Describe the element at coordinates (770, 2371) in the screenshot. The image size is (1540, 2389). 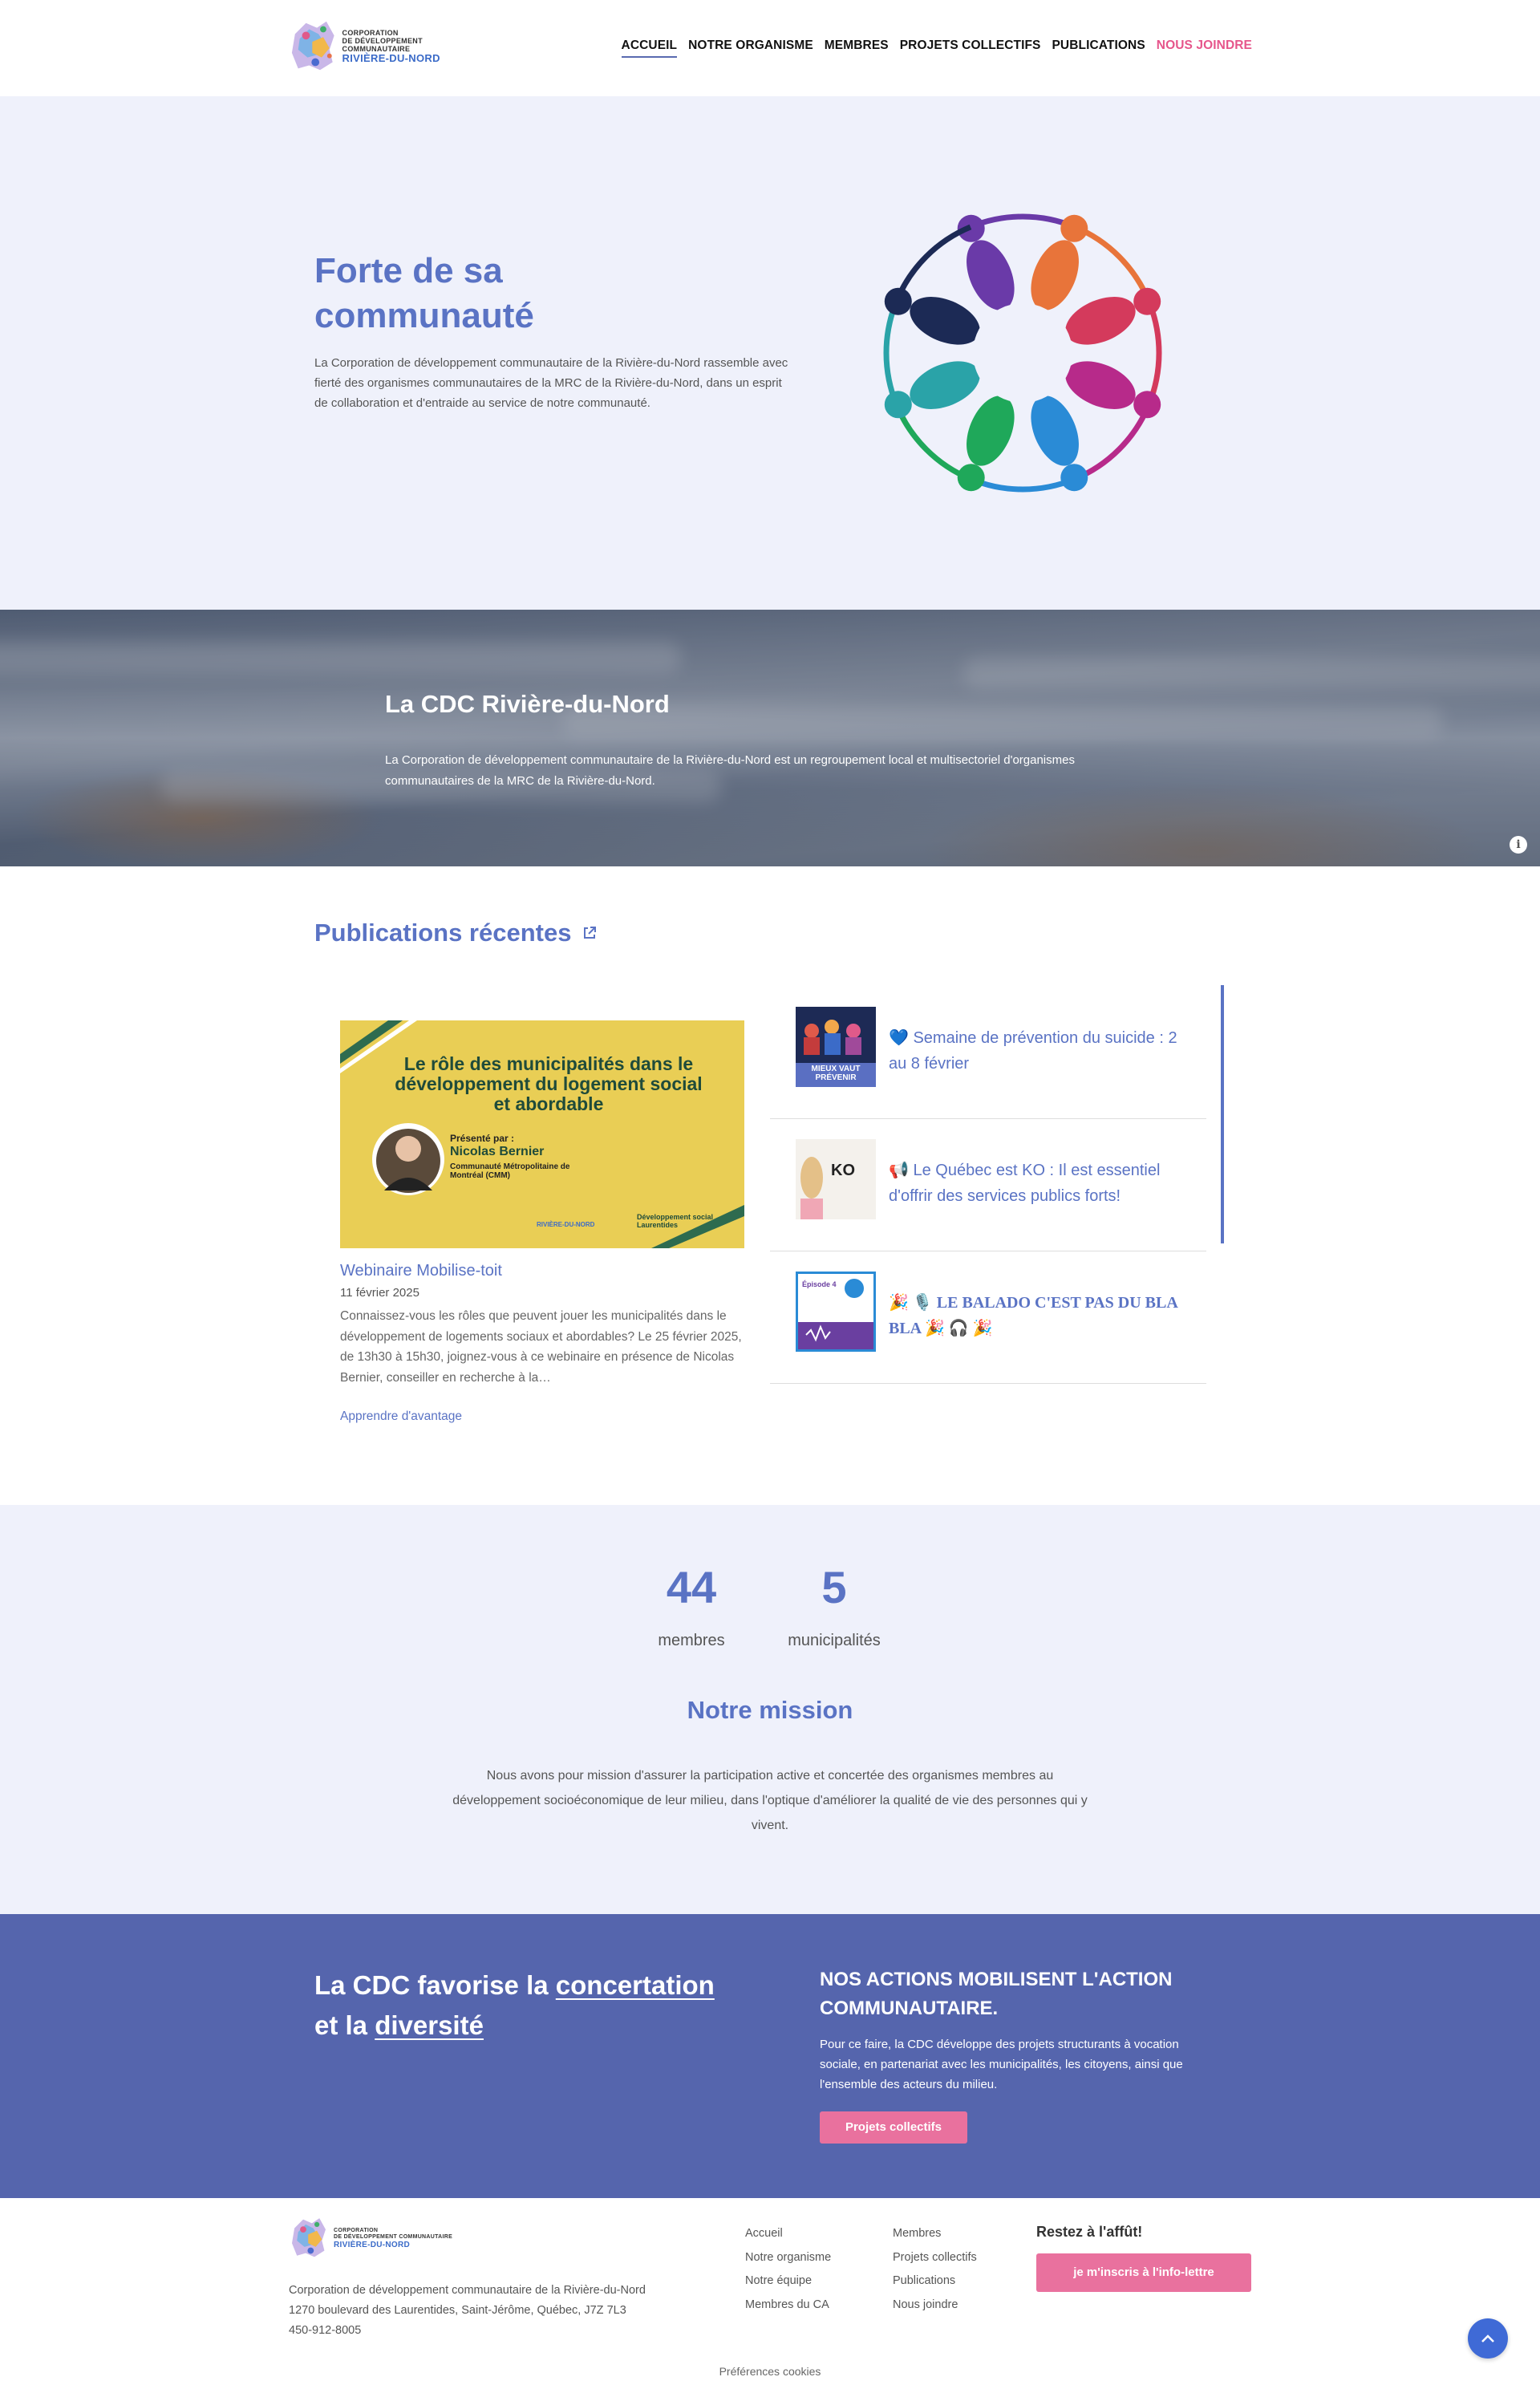
I see `cookie-preferences-link: Préférences cookies` at that location.